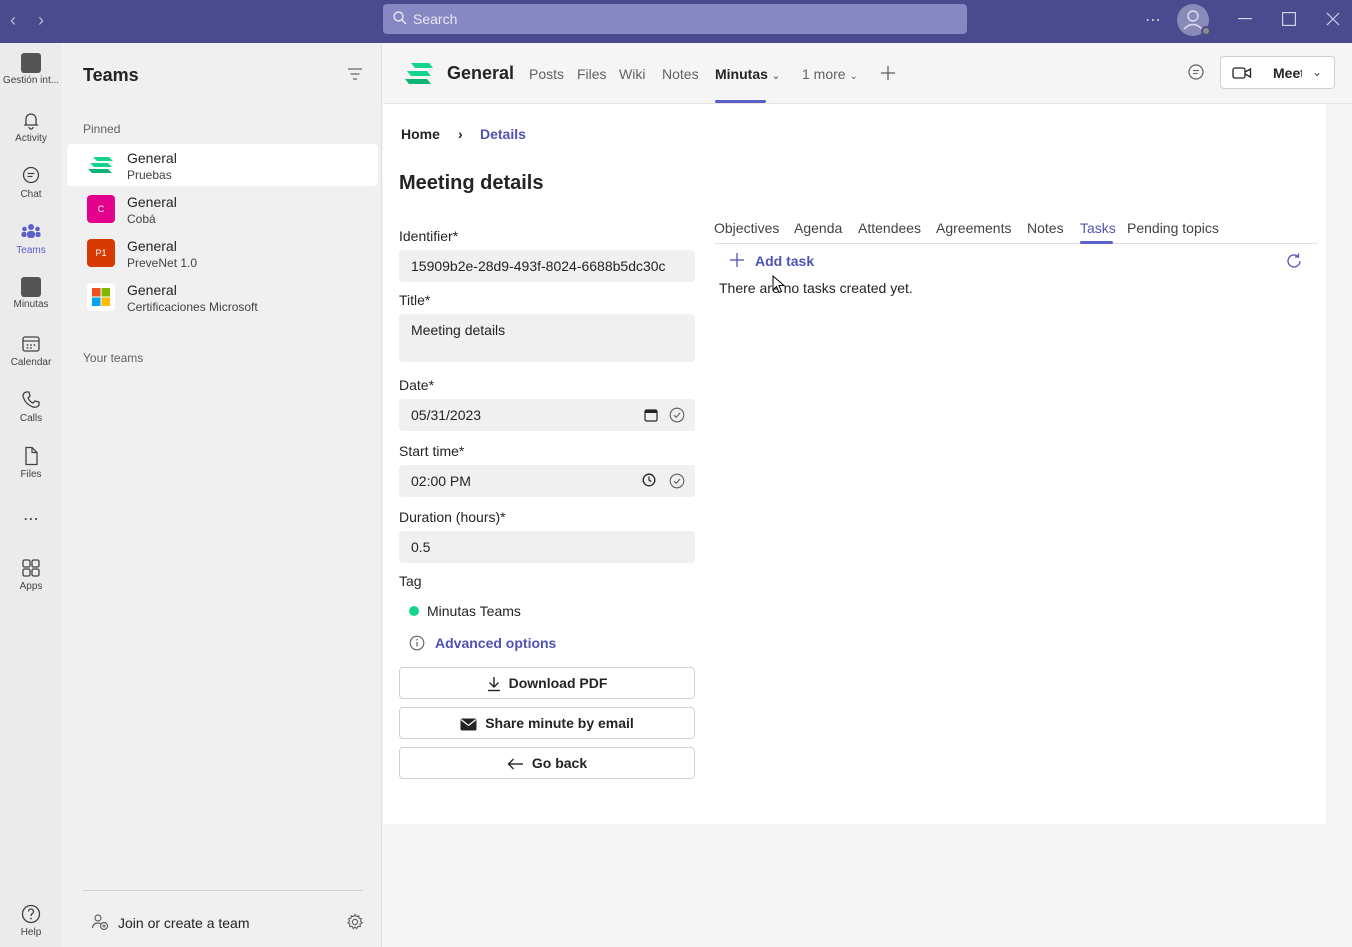  I want to click on chevron-down-icon: ⌄, so click(853, 76).